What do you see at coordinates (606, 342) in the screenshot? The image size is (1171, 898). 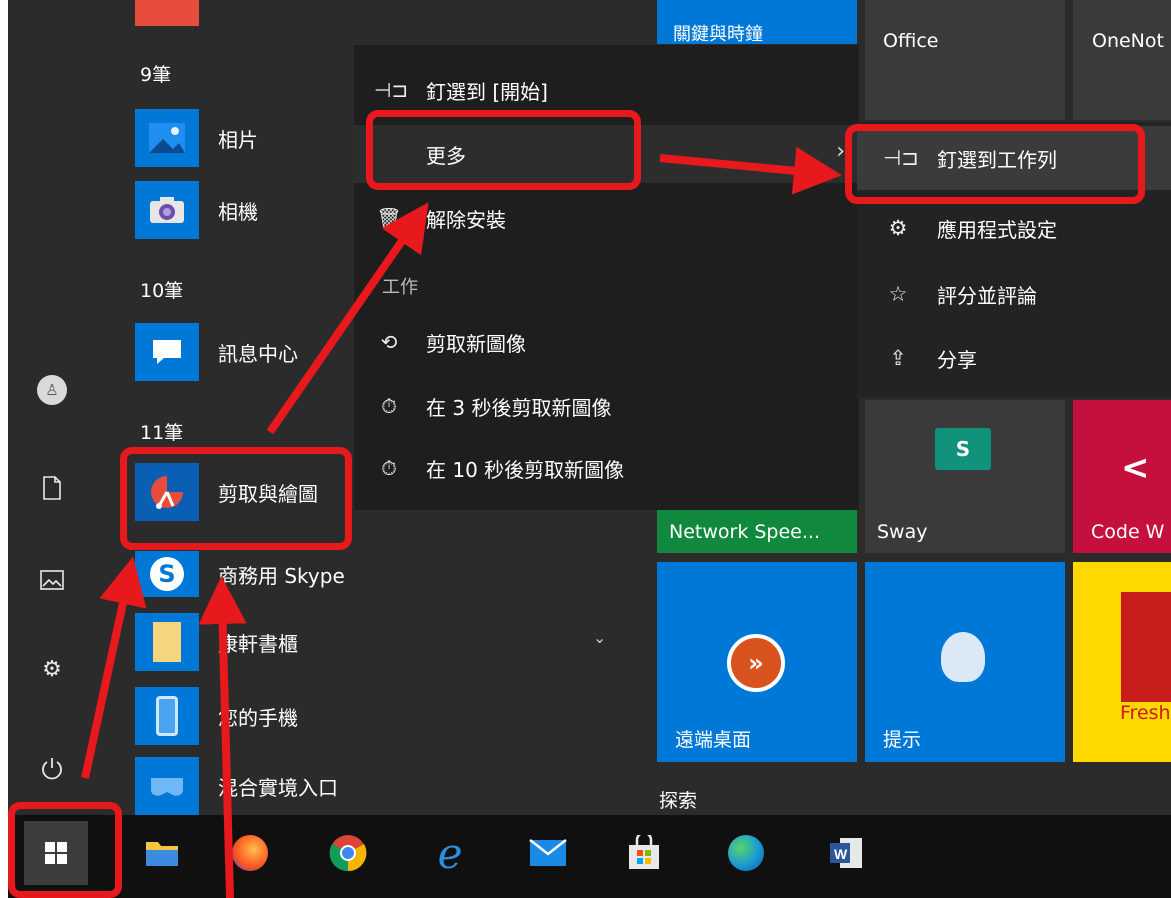 I see `menu-new-snip: ⟲ 剪取新圖像` at bounding box center [606, 342].